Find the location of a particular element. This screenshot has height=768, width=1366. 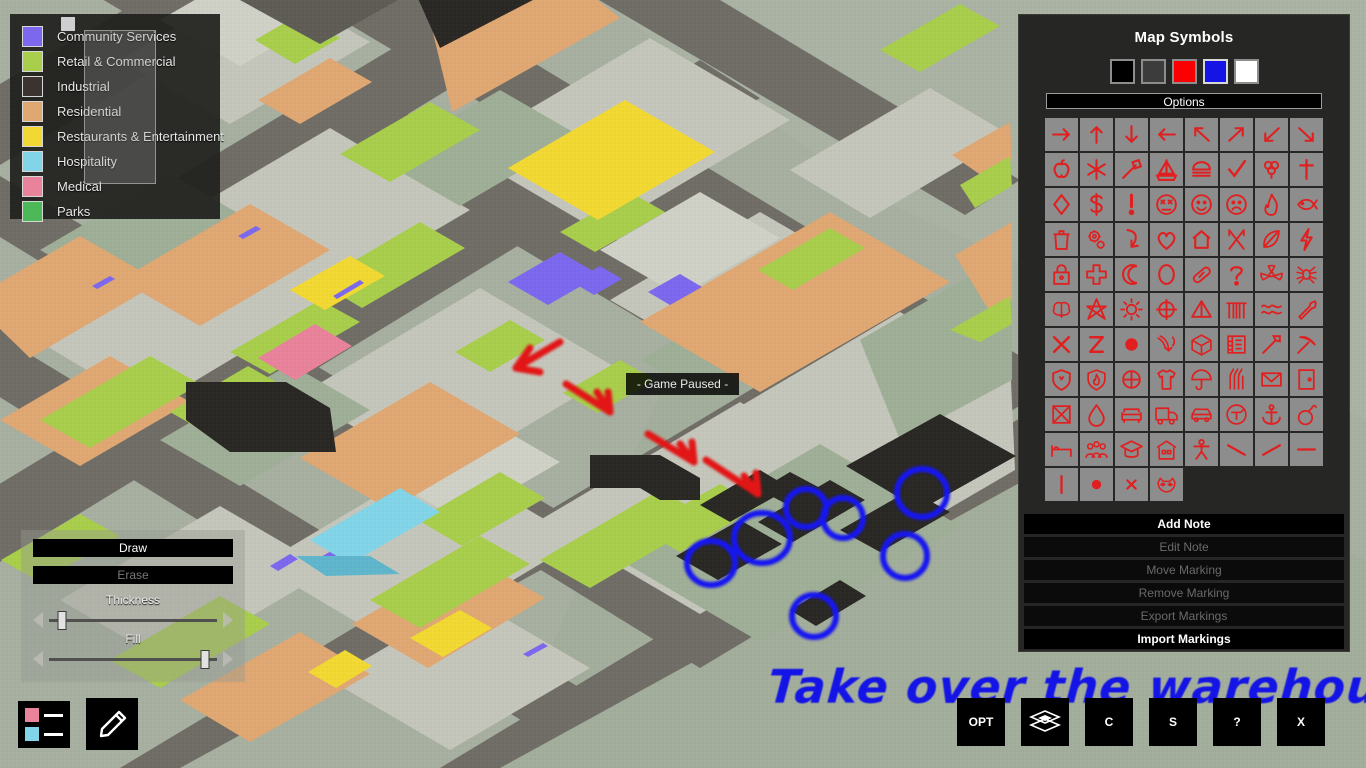

symbol-pickaxe is located at coordinates (1306, 344).